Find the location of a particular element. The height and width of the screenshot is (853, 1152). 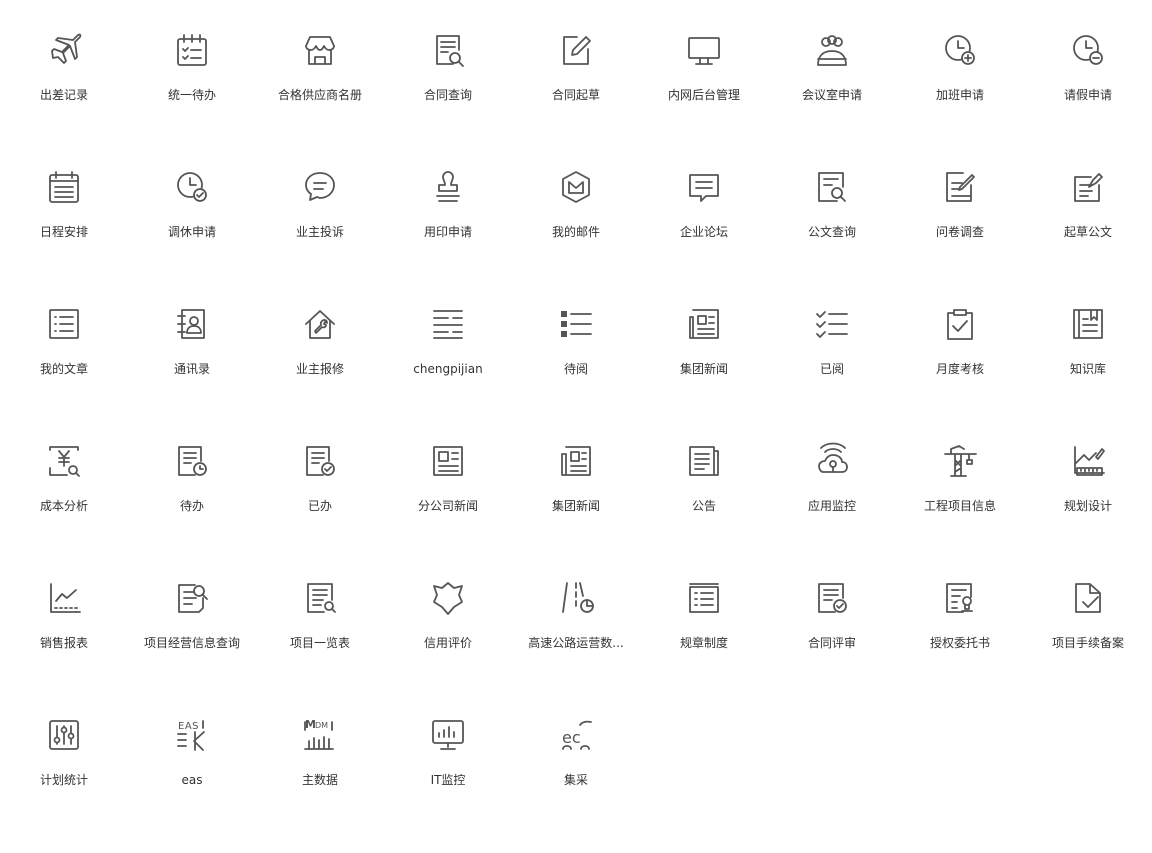

app-label: 请假申请 is located at coordinates (1087, 95).